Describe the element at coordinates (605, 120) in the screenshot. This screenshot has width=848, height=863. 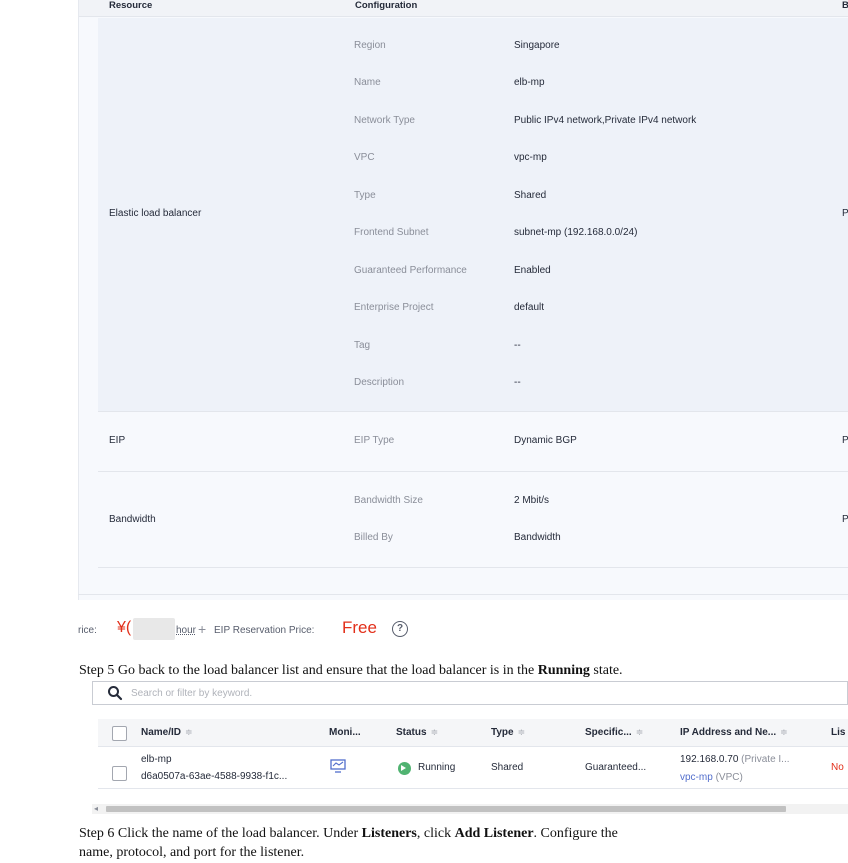
I see `cfg-value-network-type: Public IPv4 network,Private IPv4 network` at that location.